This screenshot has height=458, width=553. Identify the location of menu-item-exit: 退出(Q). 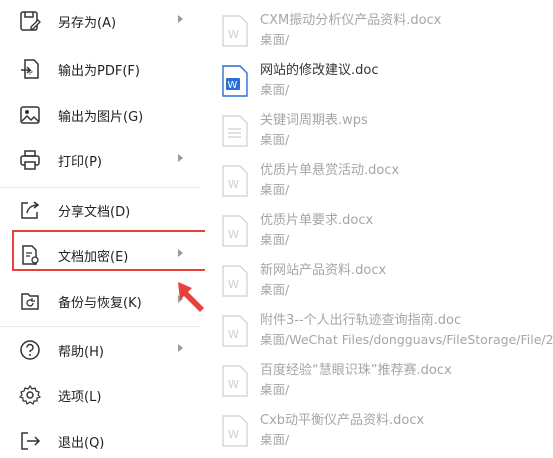
(105, 441).